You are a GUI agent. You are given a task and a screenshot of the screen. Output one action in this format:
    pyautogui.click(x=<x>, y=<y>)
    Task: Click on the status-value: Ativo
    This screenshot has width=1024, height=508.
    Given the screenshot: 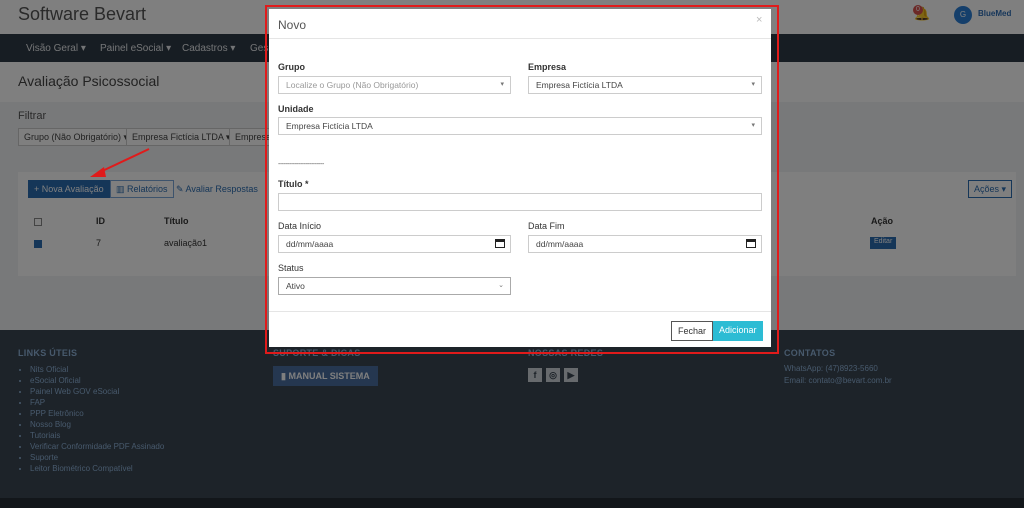 What is the action you would take?
    pyautogui.click(x=295, y=286)
    